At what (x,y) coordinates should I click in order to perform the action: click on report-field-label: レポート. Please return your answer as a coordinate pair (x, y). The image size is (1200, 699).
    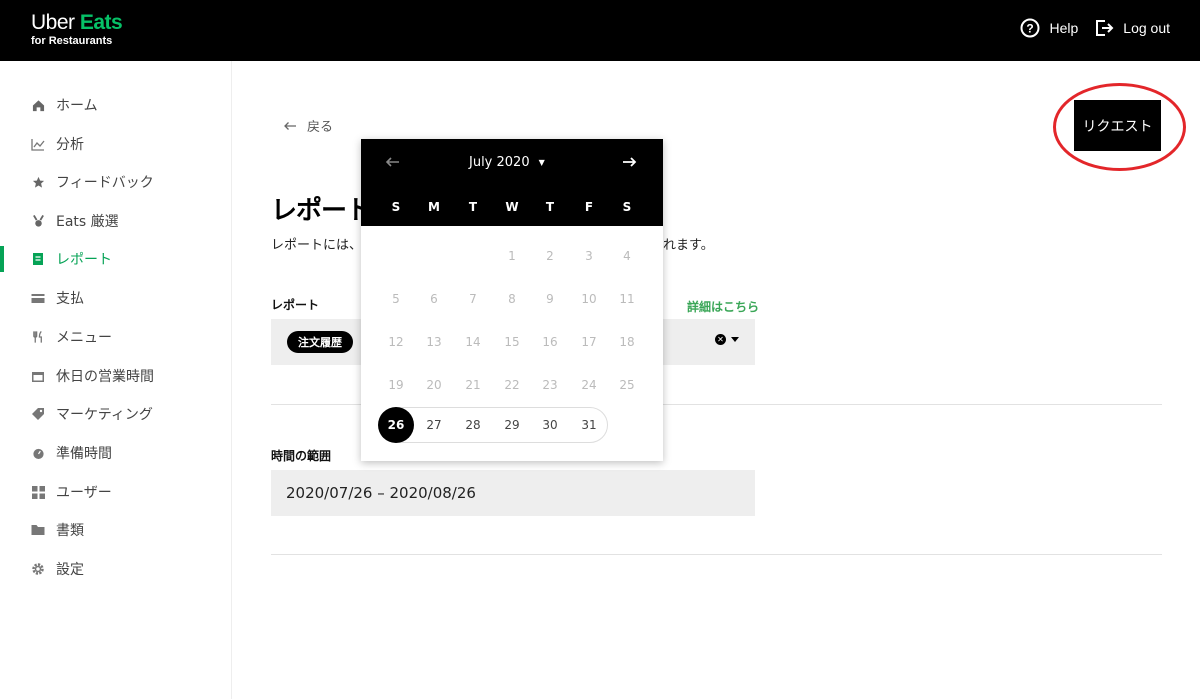
    Looking at the image, I should click on (295, 305).